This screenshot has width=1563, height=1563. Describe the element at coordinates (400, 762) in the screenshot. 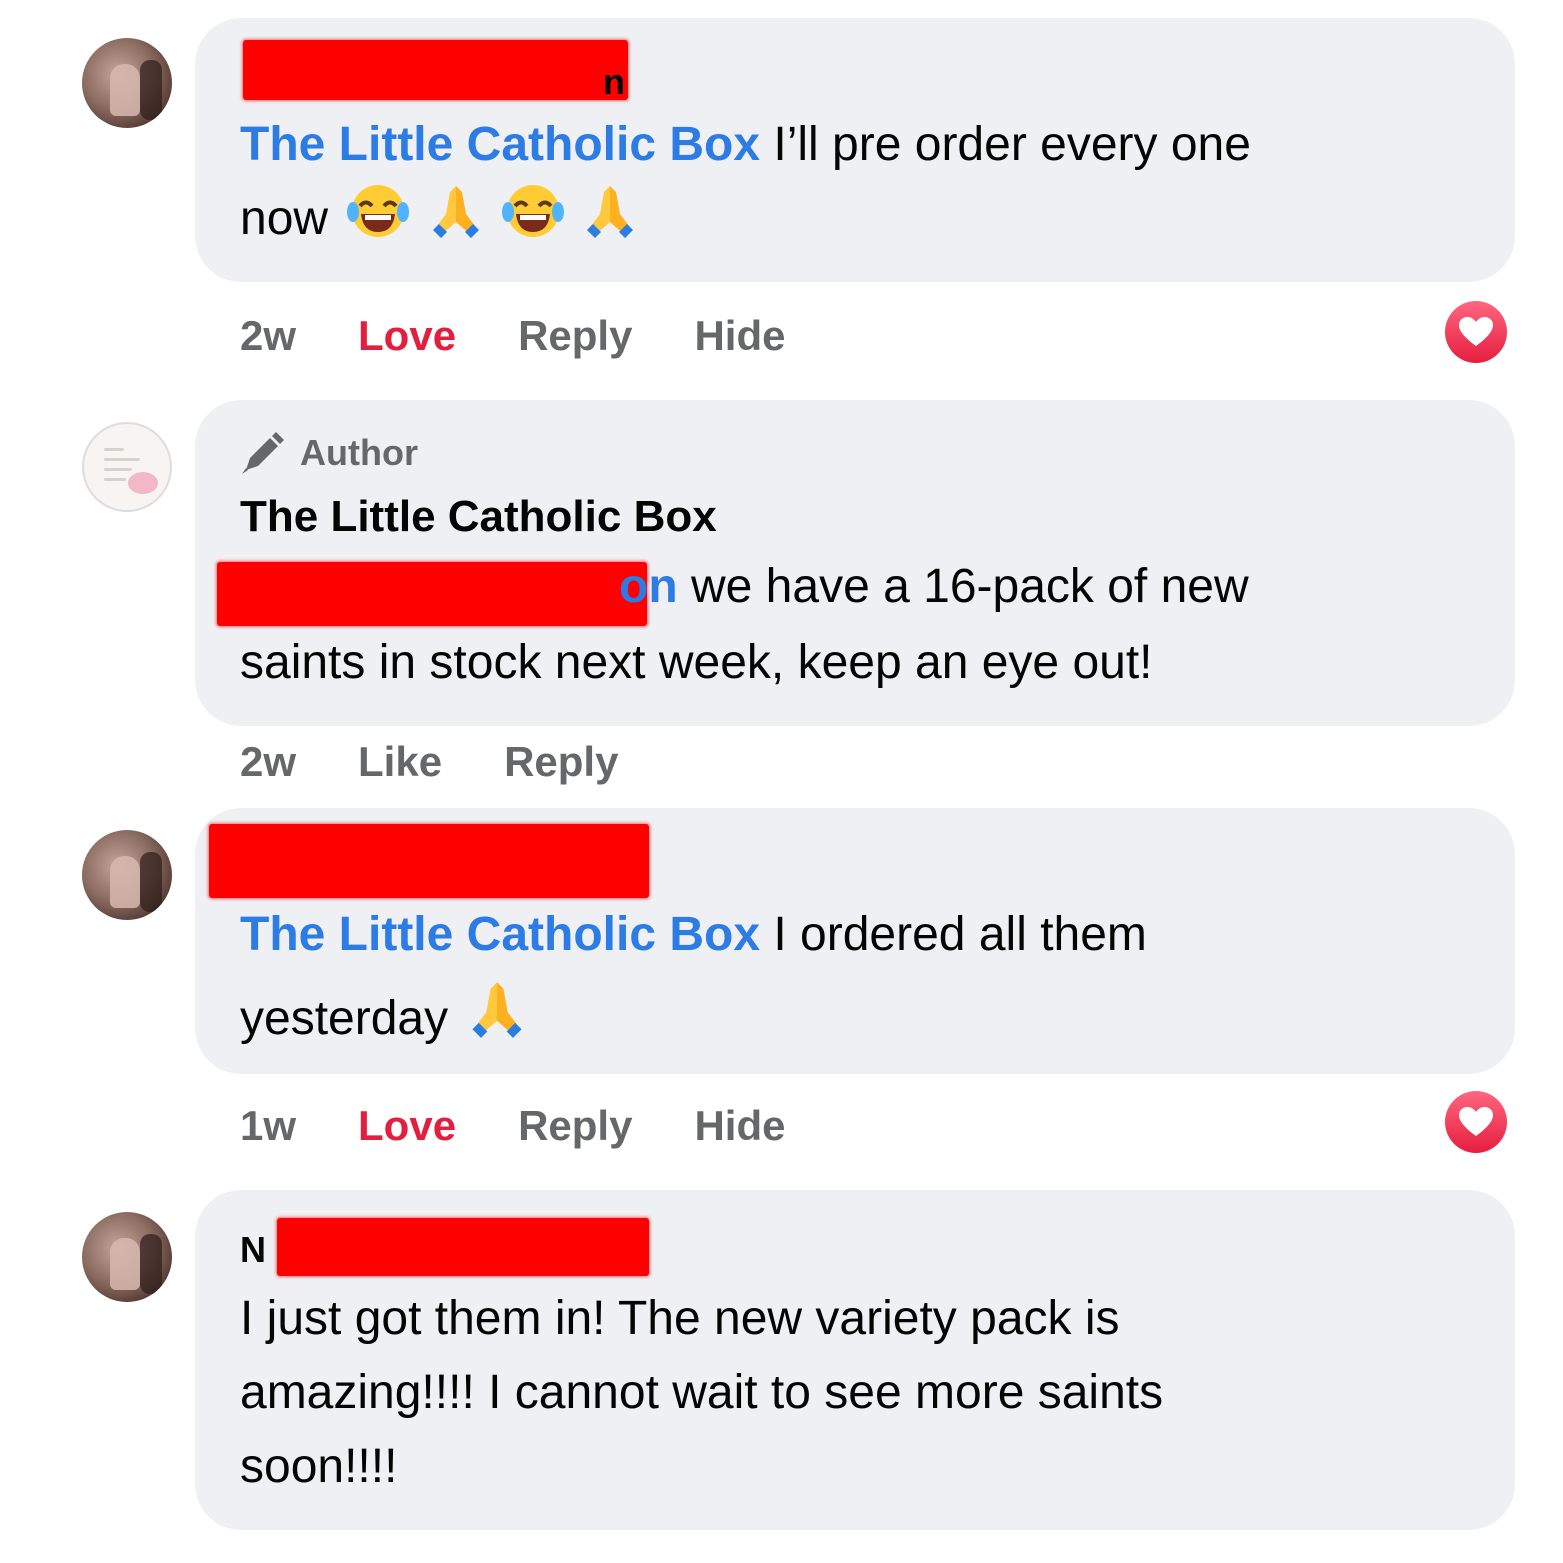

I see `like-button: Like` at that location.